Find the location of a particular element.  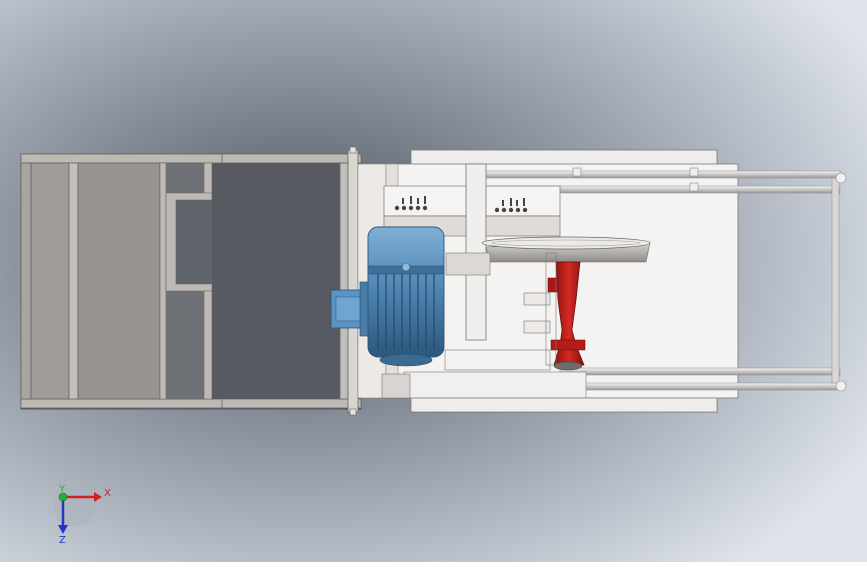

control-panel-right is located at coordinates (523, 211).